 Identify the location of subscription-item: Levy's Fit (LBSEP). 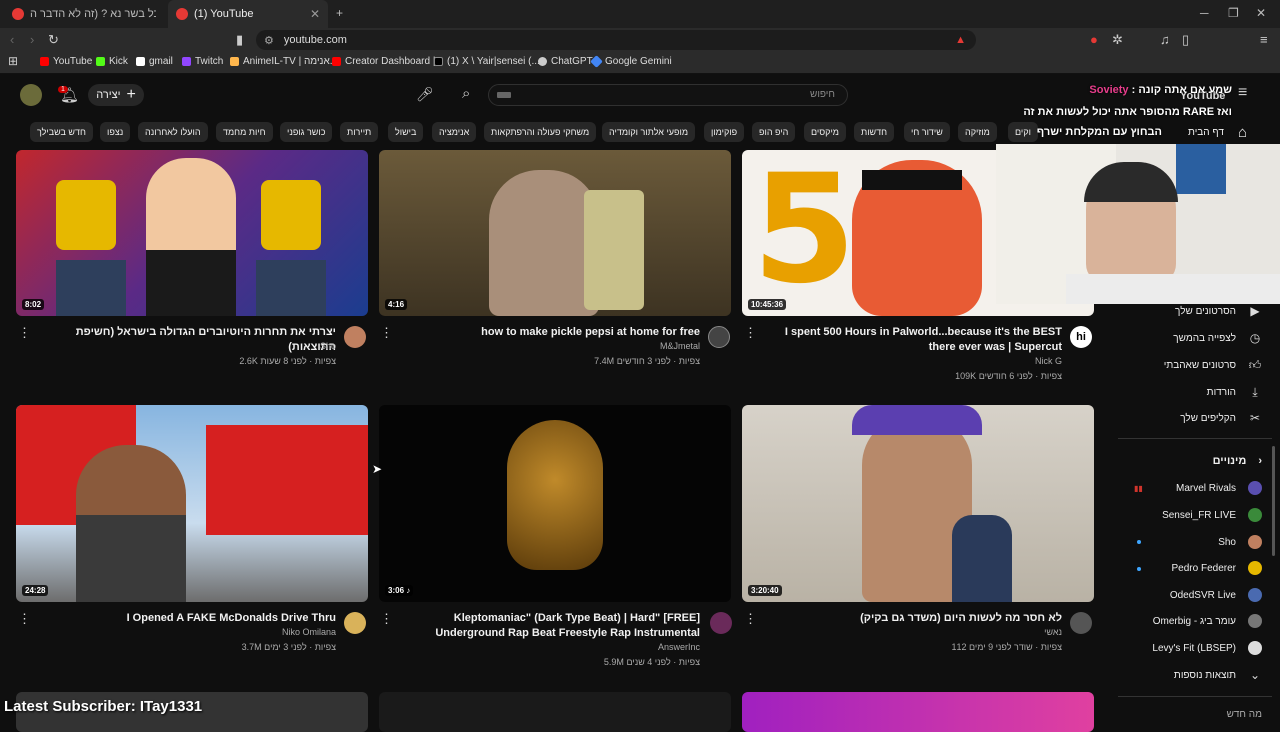
(1207, 648).